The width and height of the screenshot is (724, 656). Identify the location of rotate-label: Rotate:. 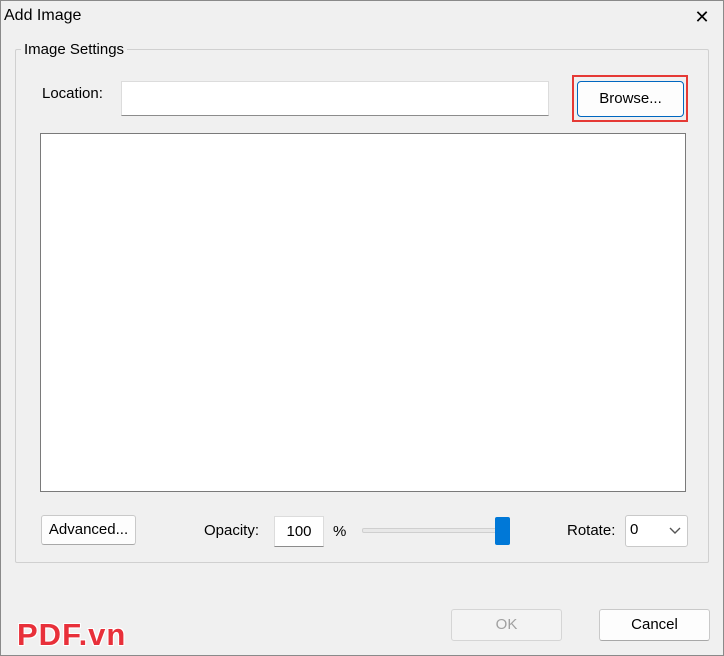
(591, 530).